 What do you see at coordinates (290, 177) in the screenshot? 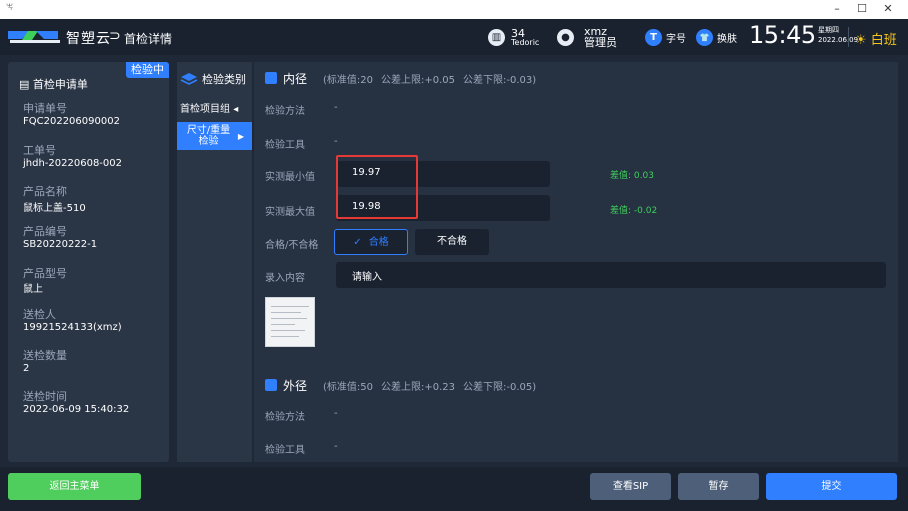
I see `min-value-label: 实测最小值` at bounding box center [290, 177].